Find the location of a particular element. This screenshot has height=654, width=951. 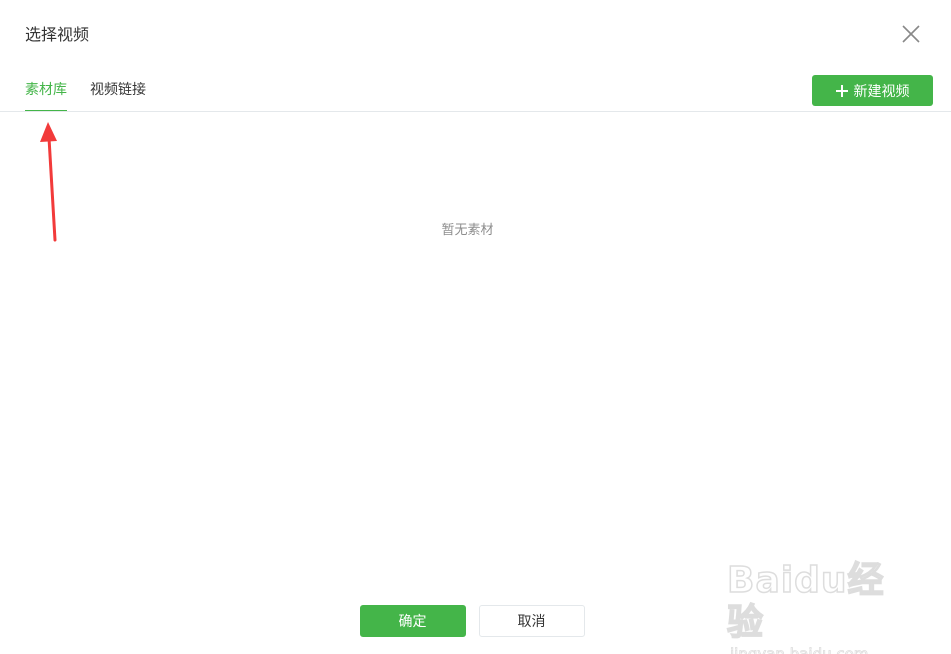

close-button is located at coordinates (911, 34).